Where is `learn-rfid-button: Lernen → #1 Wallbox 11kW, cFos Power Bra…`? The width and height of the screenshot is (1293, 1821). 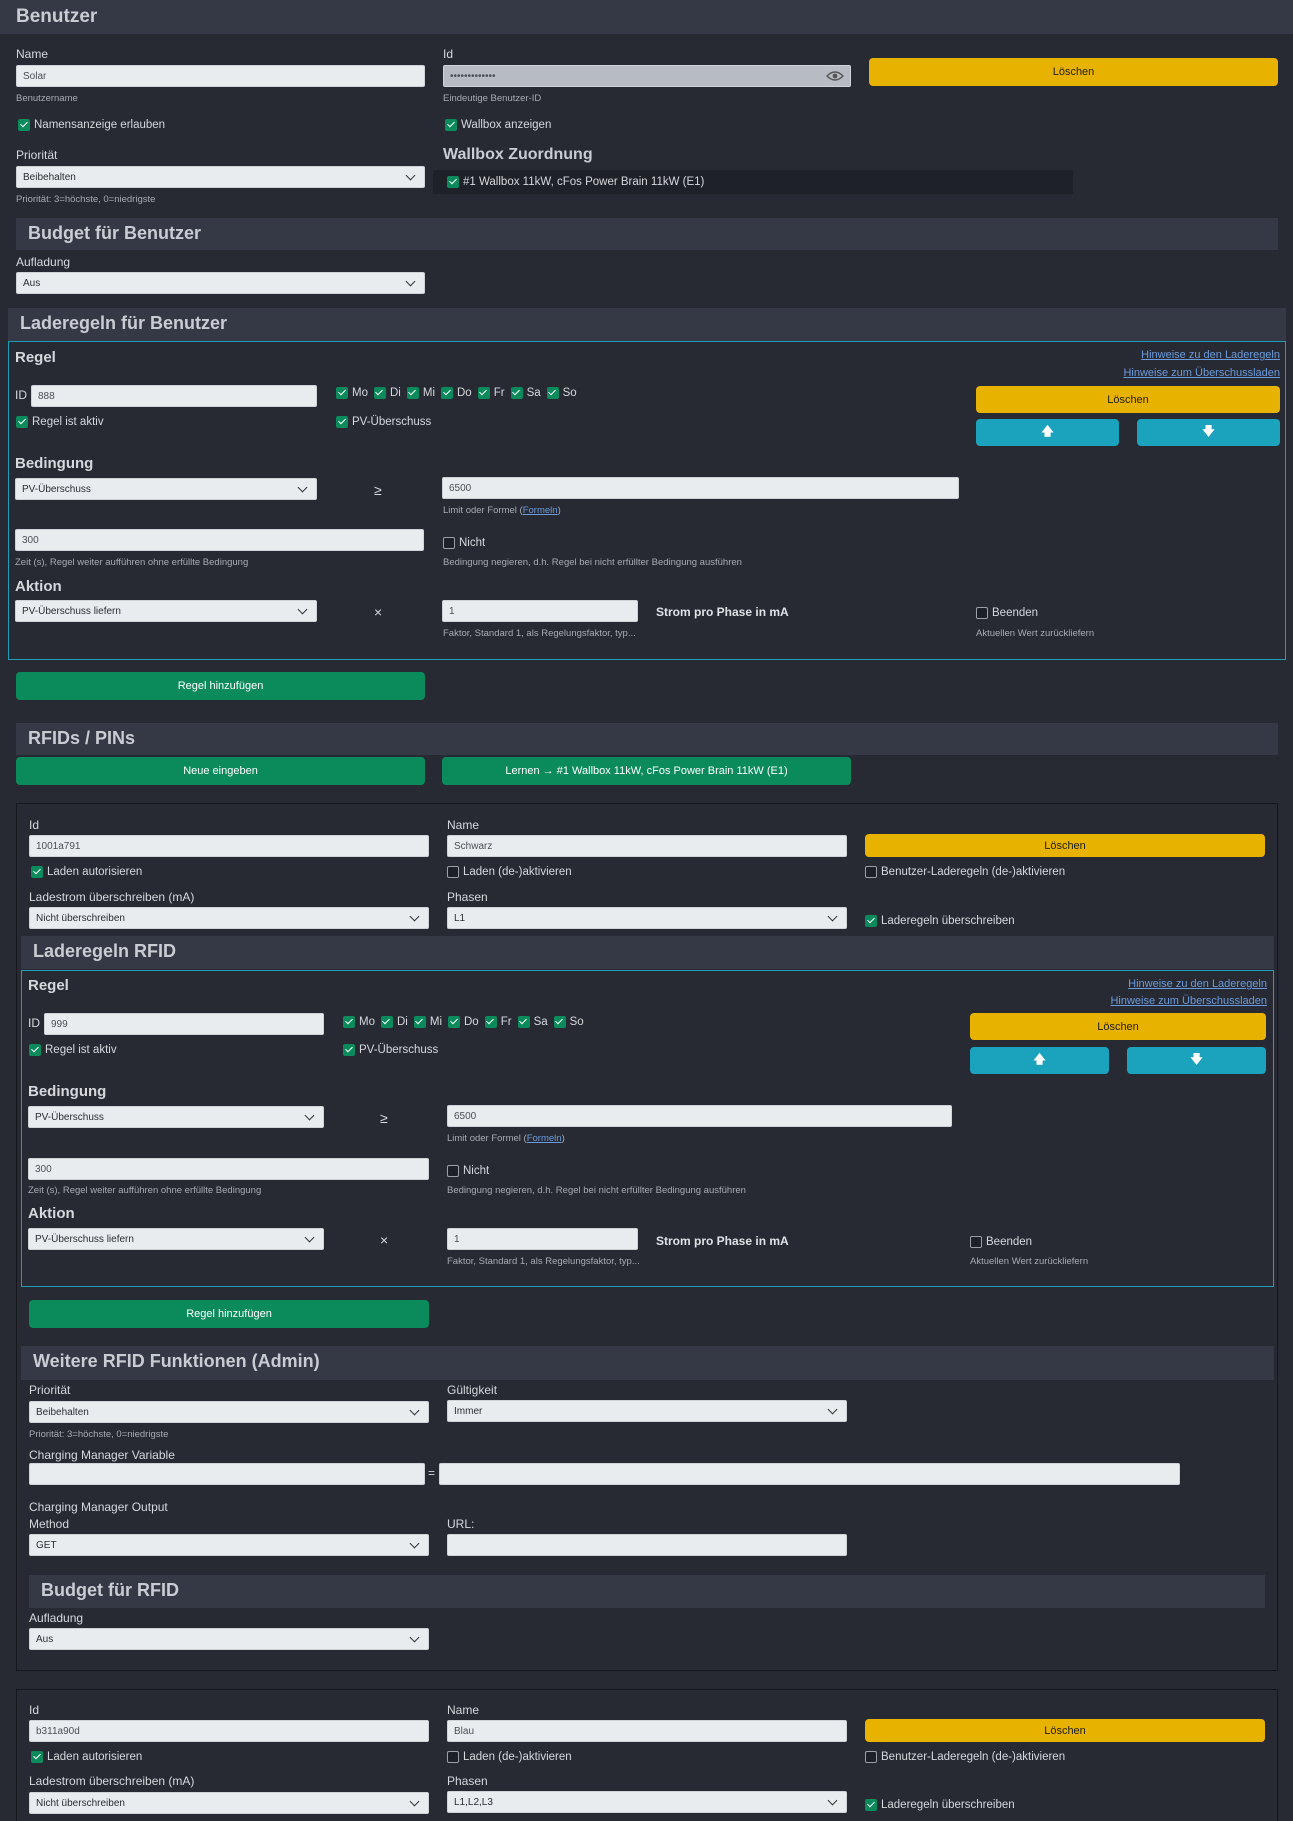
learn-rfid-button: Lernen → #1 Wallbox 11kW, cFos Power Bra… is located at coordinates (646, 771).